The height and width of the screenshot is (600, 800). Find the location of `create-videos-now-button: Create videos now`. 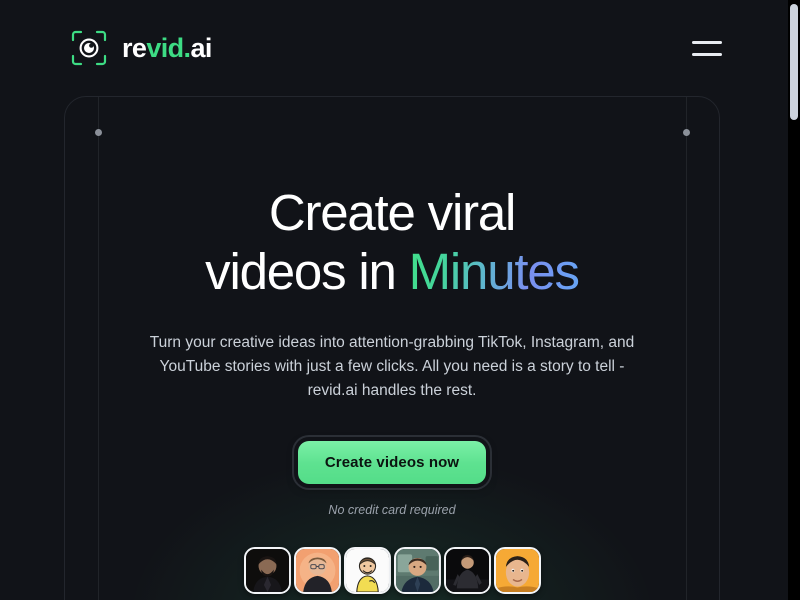

create-videos-now-button: Create videos now is located at coordinates (392, 462).